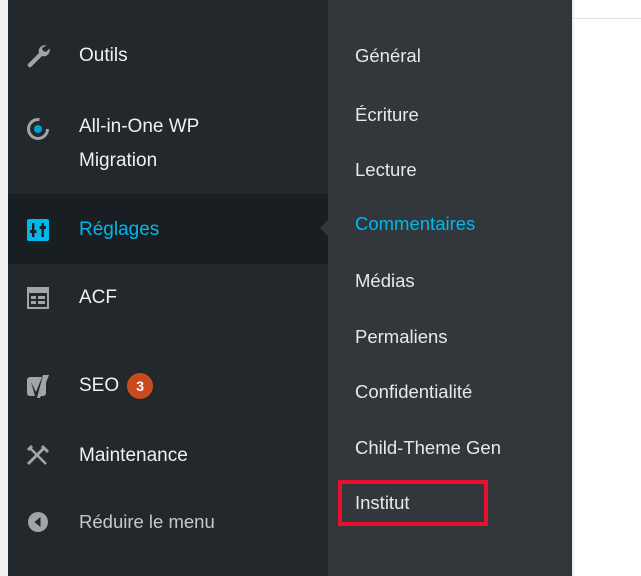 The height and width of the screenshot is (576, 641). What do you see at coordinates (168, 56) in the screenshot?
I see `sidebar-item-outils: Outils` at bounding box center [168, 56].